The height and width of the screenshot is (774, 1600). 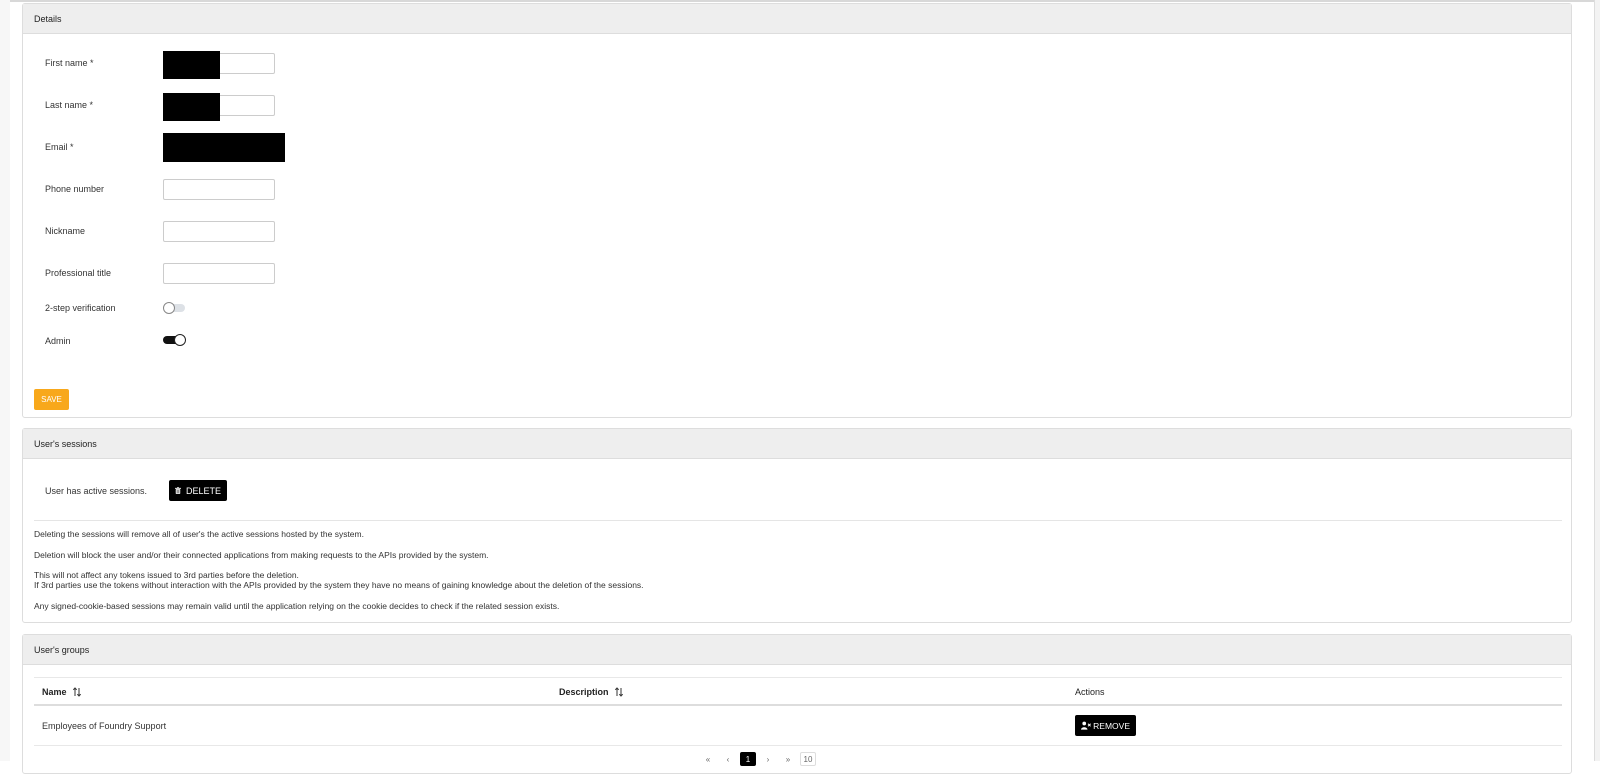 I want to click on two-step-row: 2-step verification, so click(x=295, y=313).